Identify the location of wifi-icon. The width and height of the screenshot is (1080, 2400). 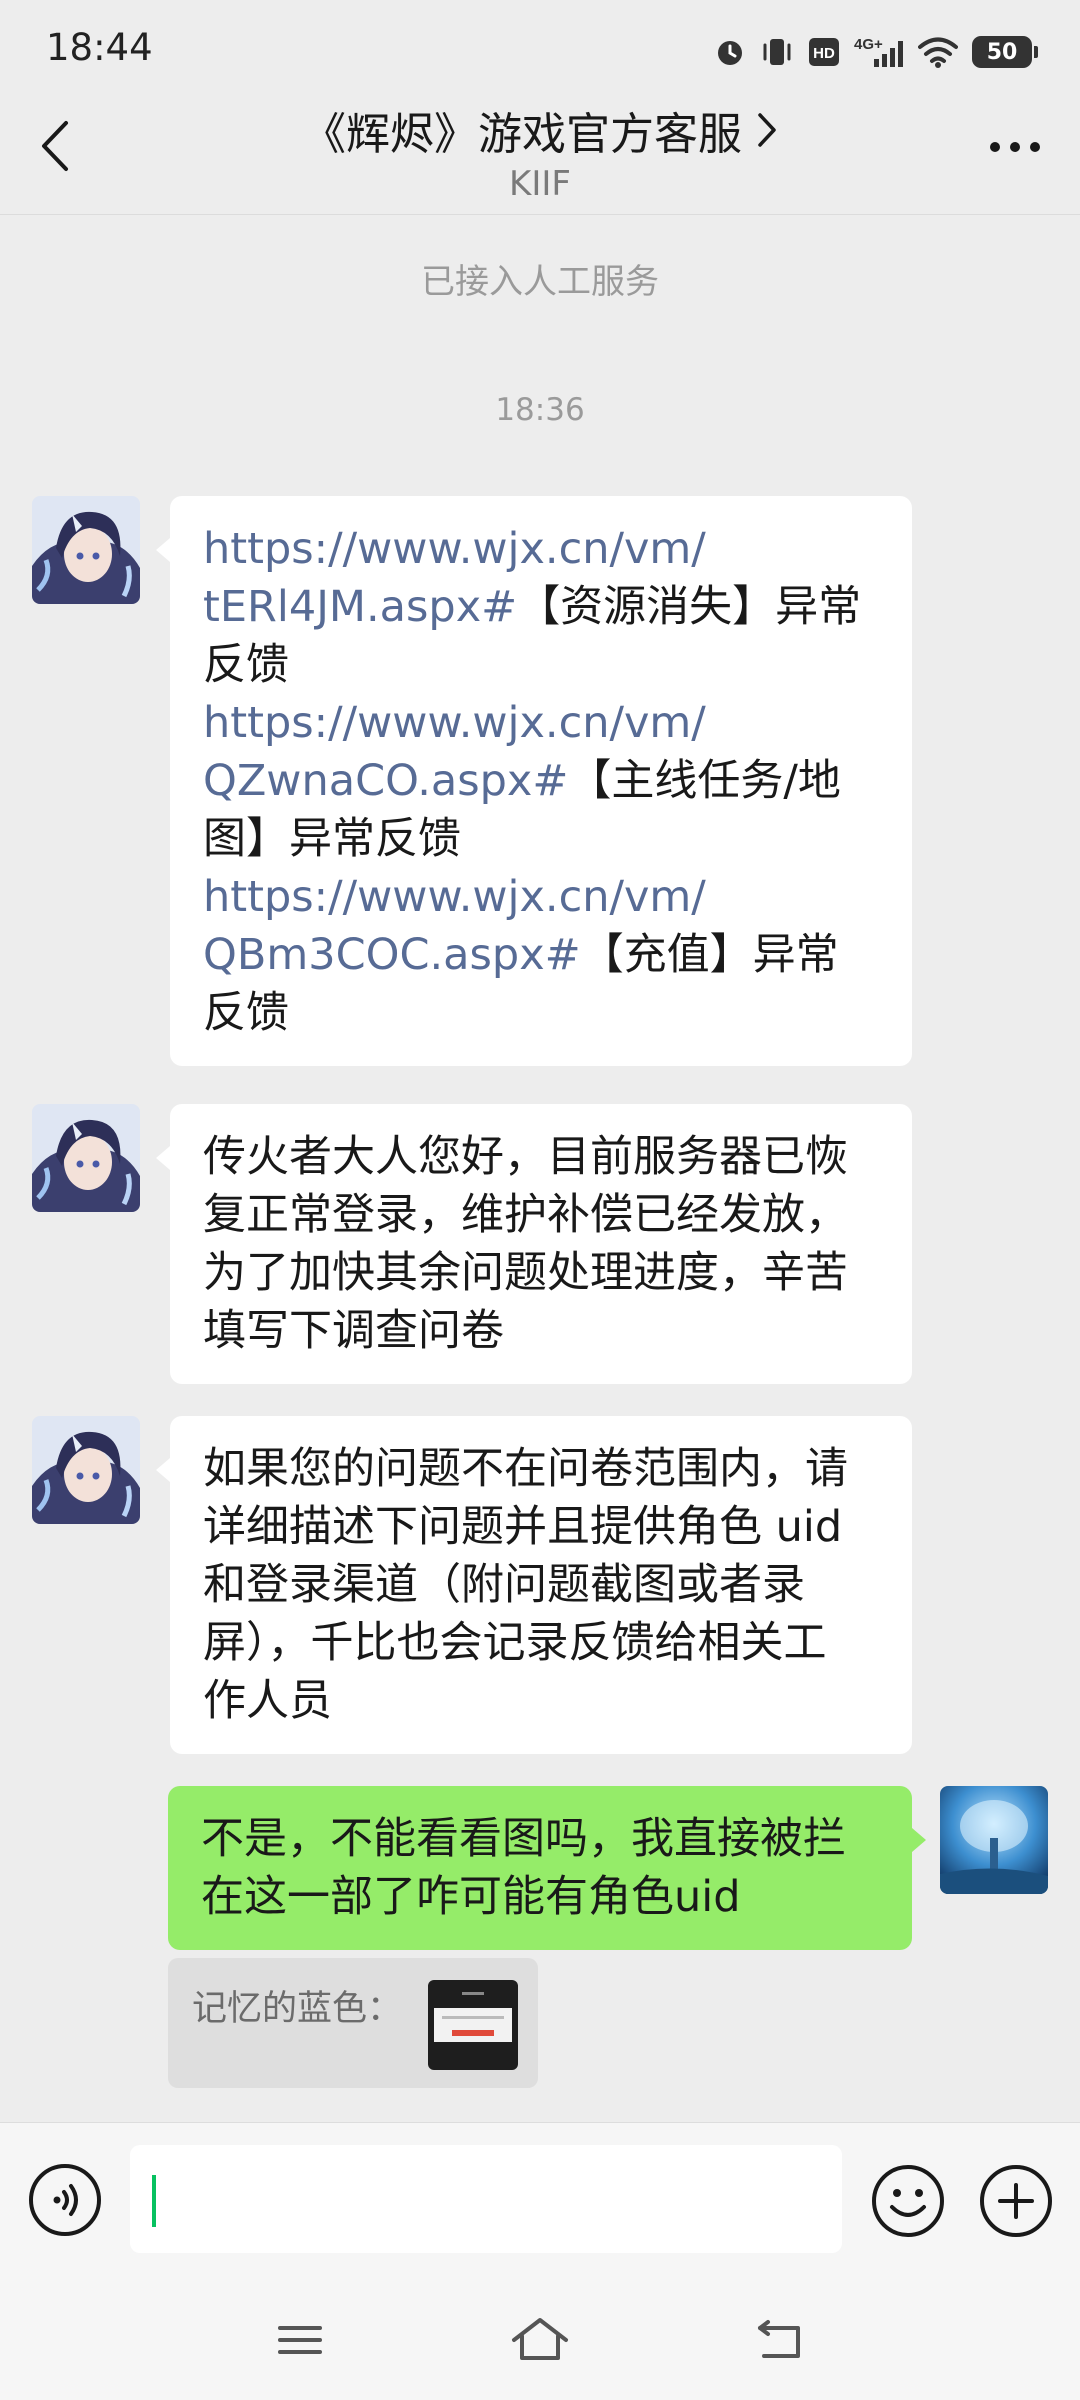
(938, 52).